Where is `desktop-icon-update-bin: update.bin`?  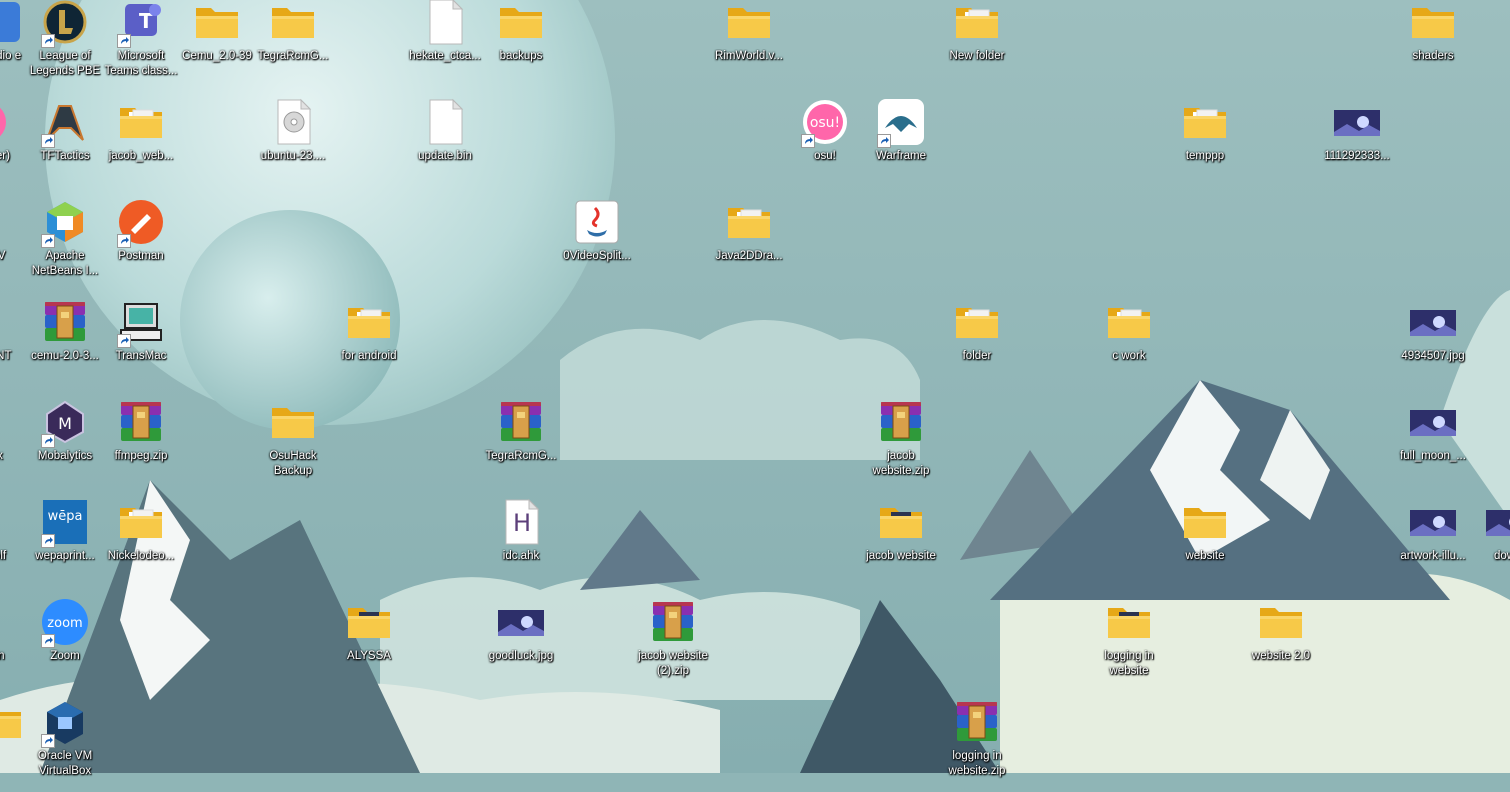
desktop-icon-update-bin: update.bin is located at coordinates (445, 144).